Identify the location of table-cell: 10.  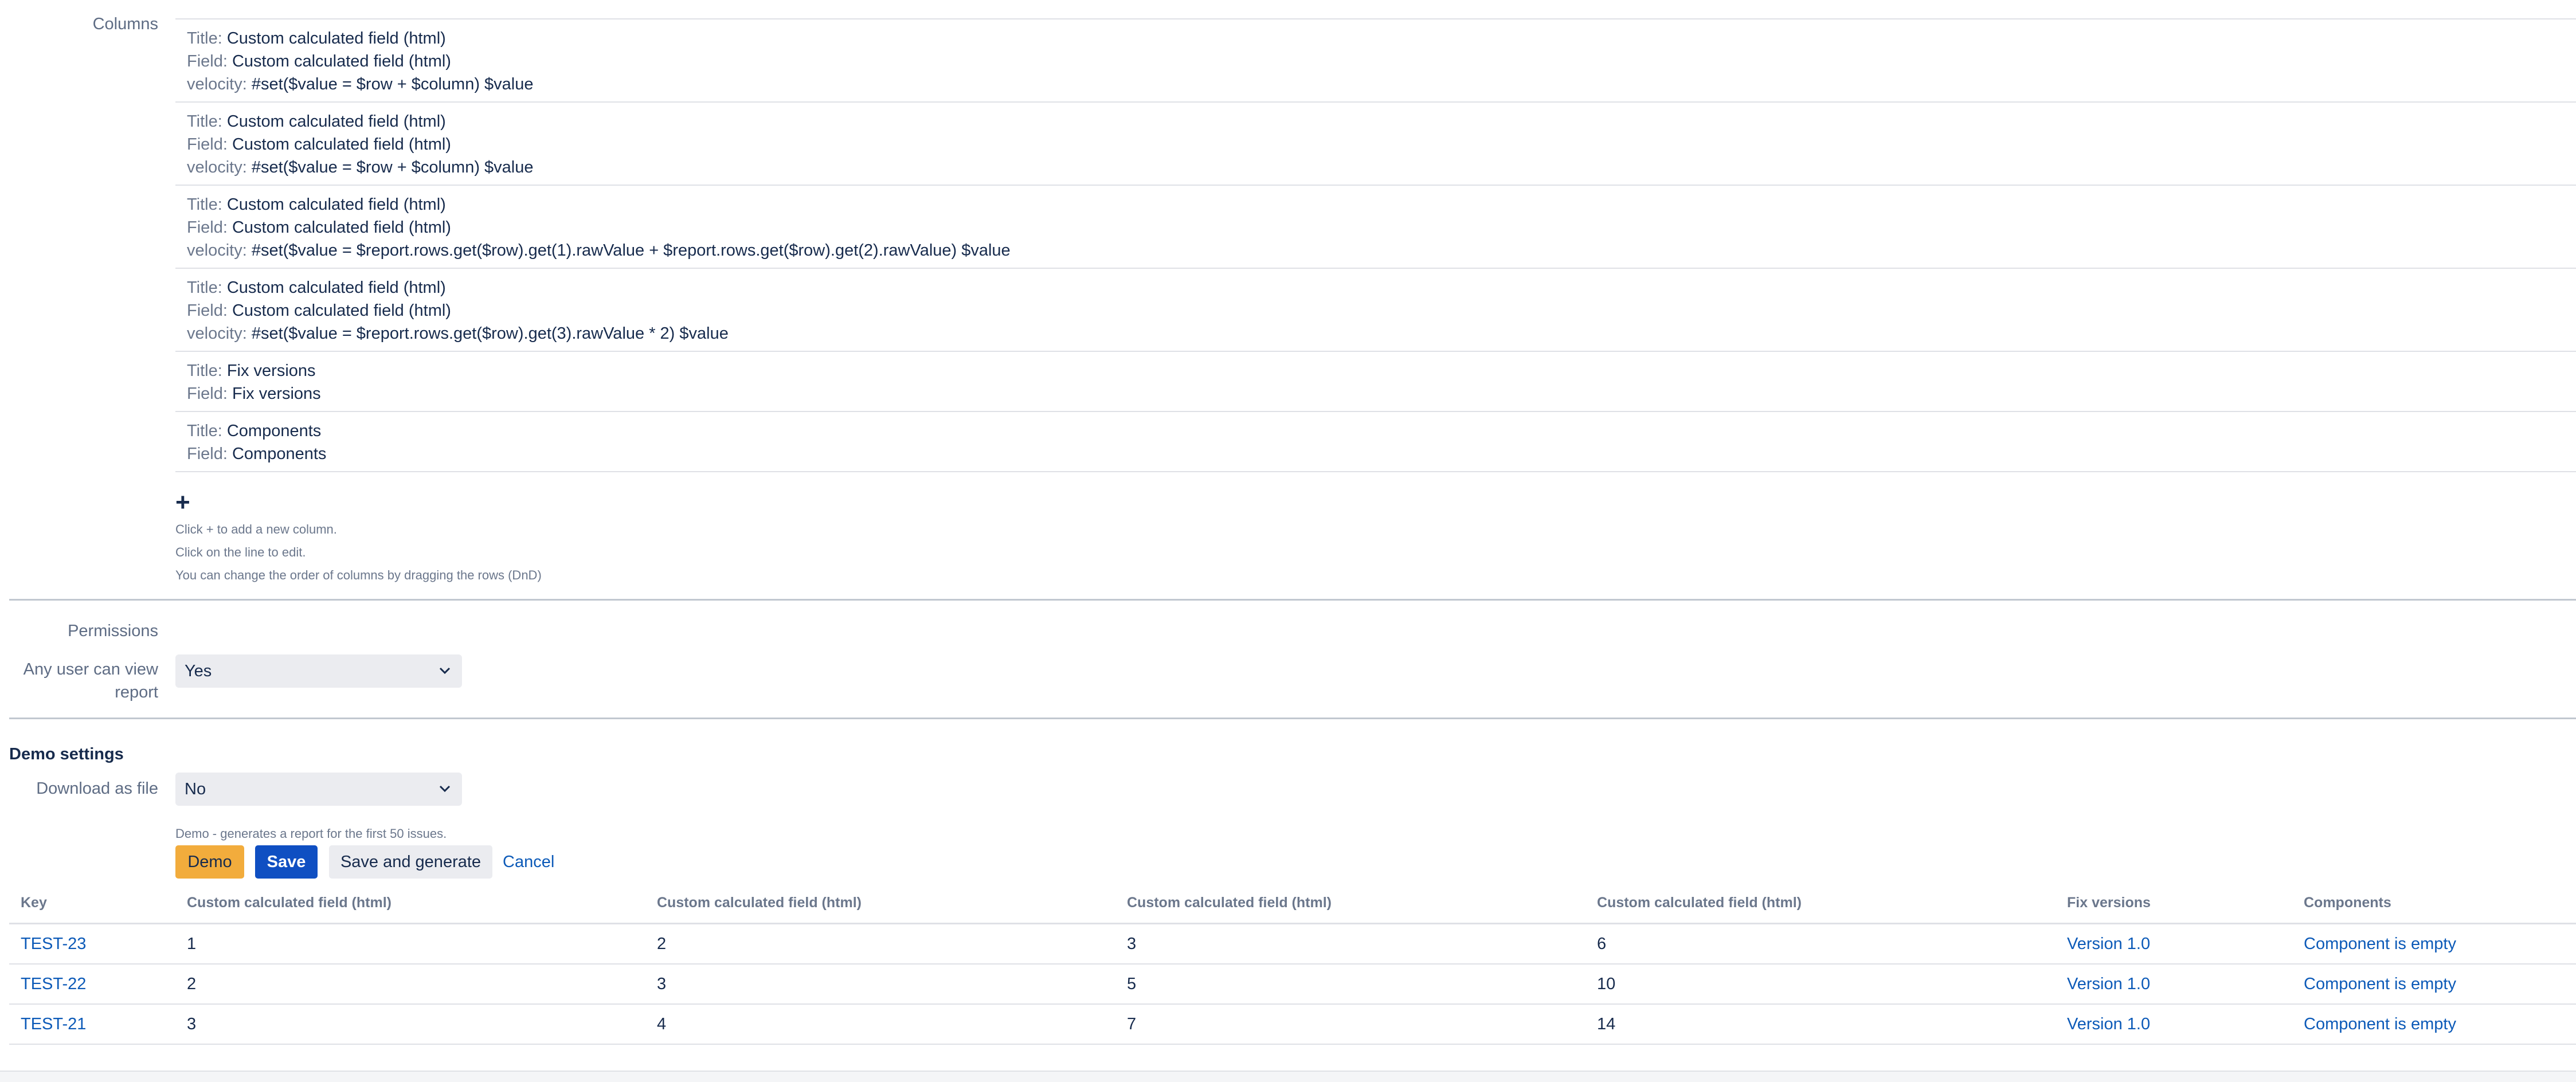
(1820, 984).